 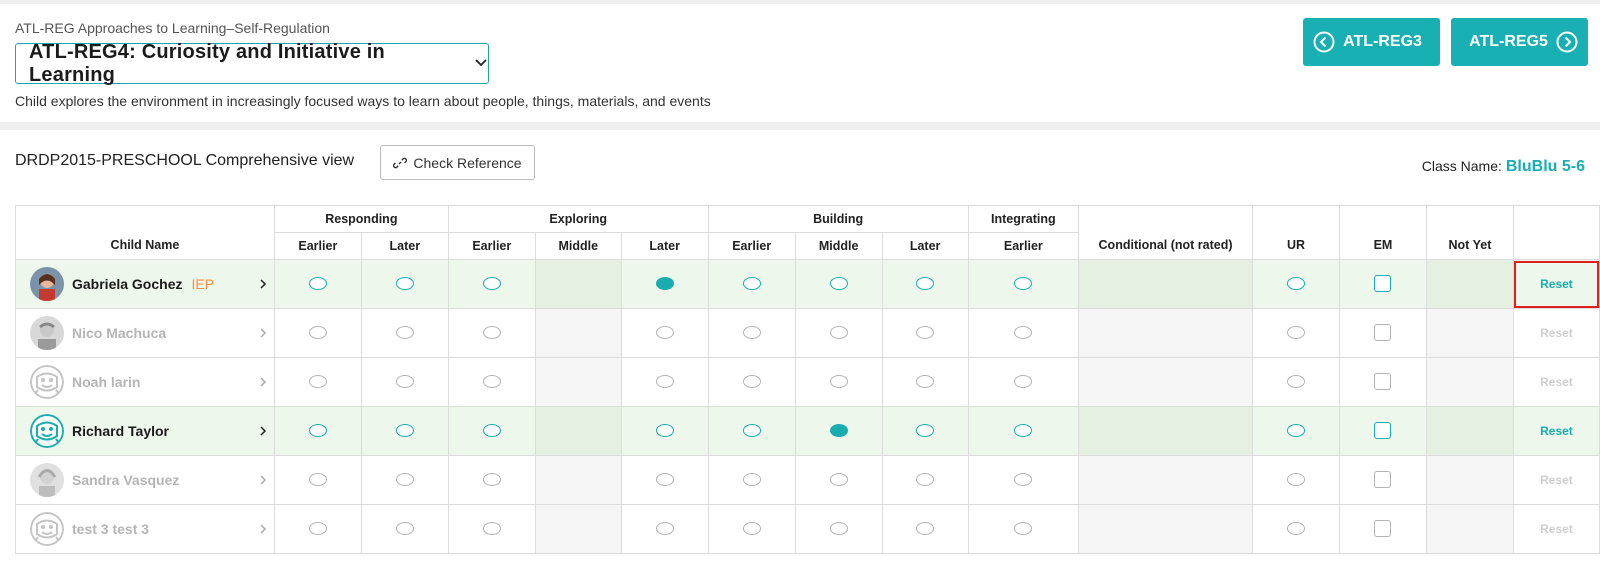 What do you see at coordinates (807, 480) in the screenshot?
I see `table-row: Sandra Vasquez Reset` at bounding box center [807, 480].